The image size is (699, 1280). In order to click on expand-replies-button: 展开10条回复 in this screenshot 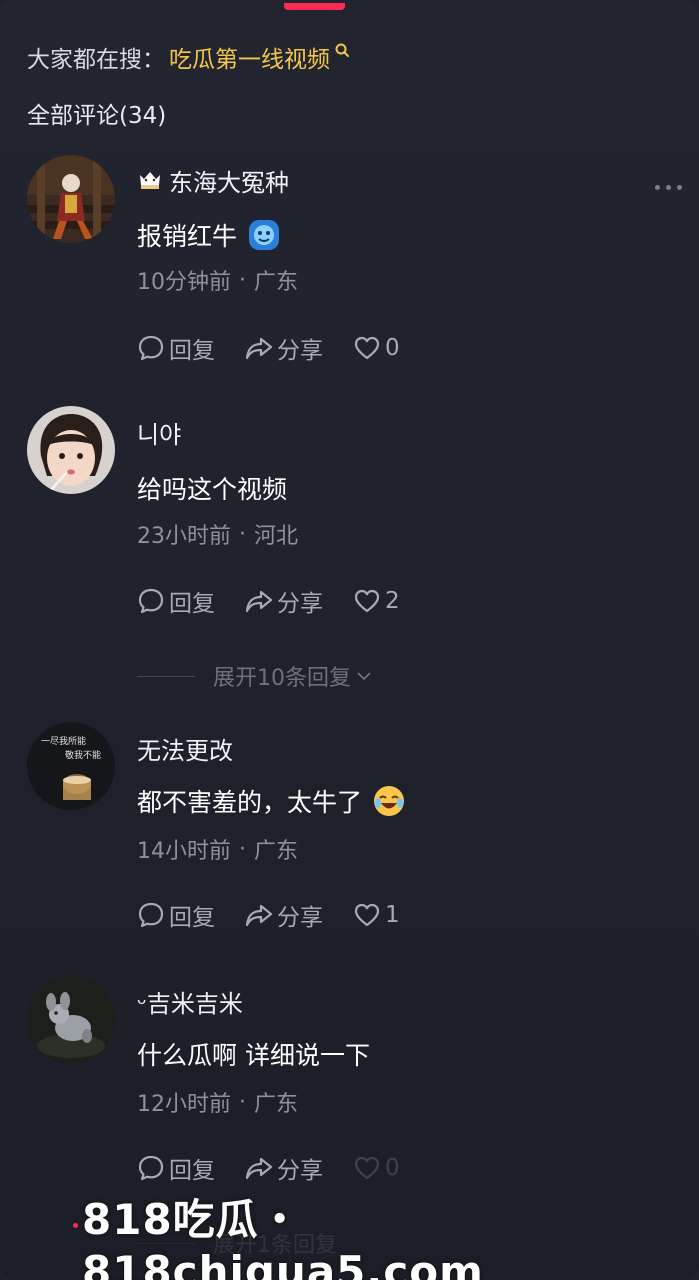, I will do `click(255, 676)`.